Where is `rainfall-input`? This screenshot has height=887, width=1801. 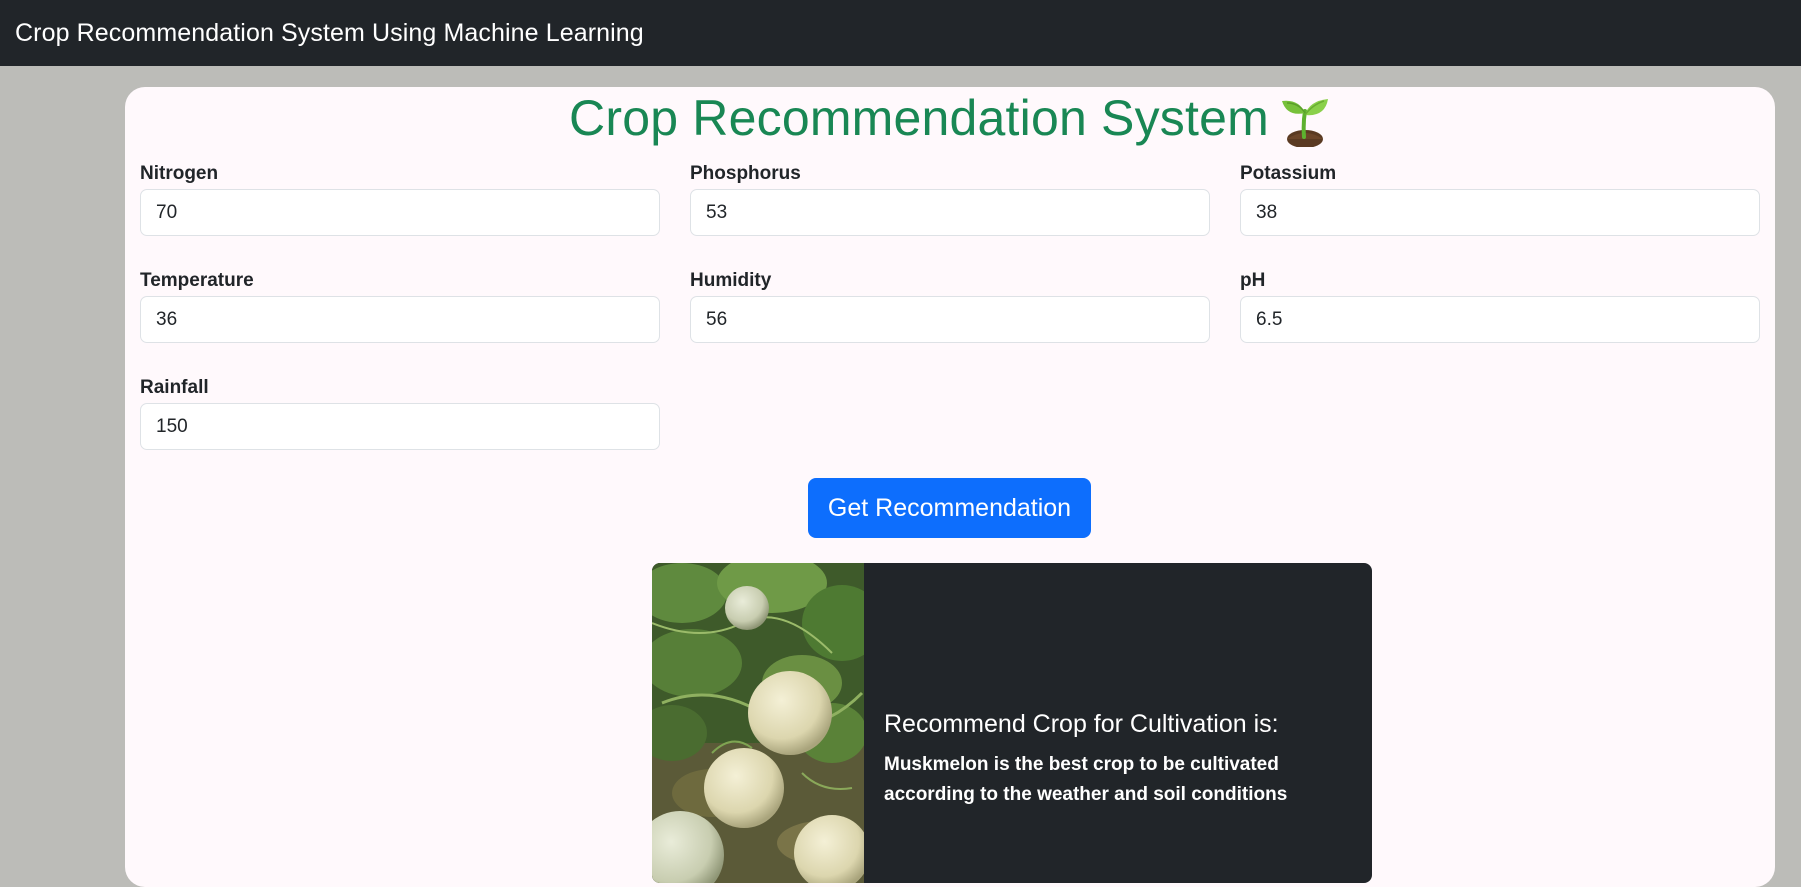
rainfall-input is located at coordinates (400, 426).